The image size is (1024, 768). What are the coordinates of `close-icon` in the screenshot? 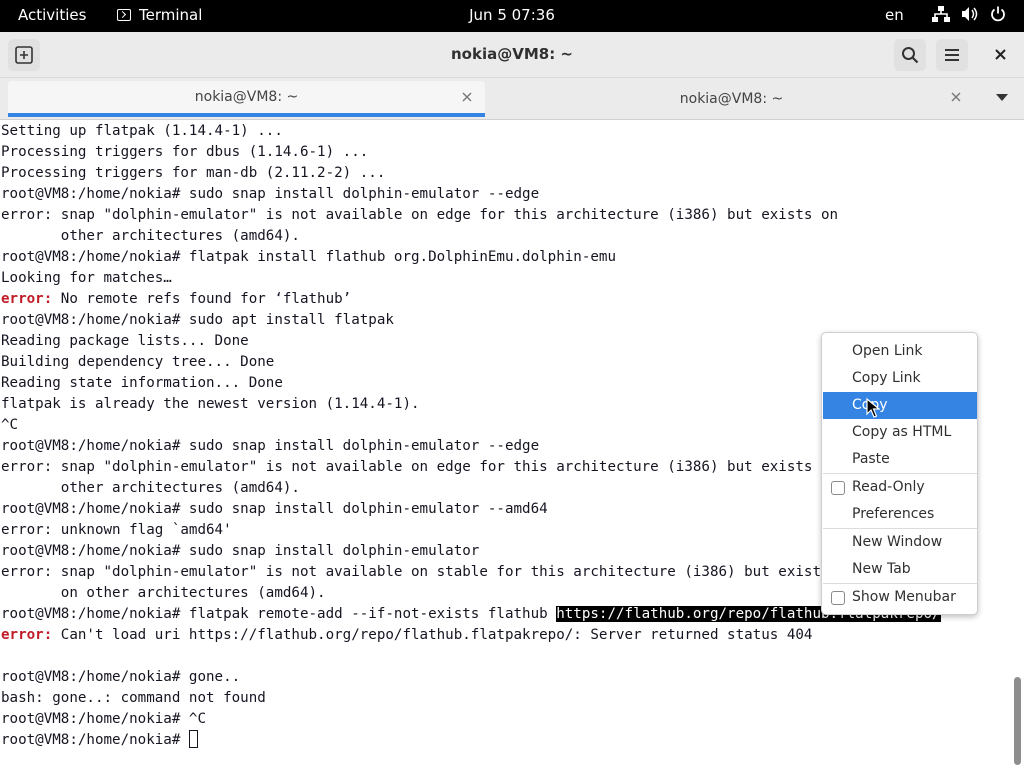 It's located at (1000, 54).